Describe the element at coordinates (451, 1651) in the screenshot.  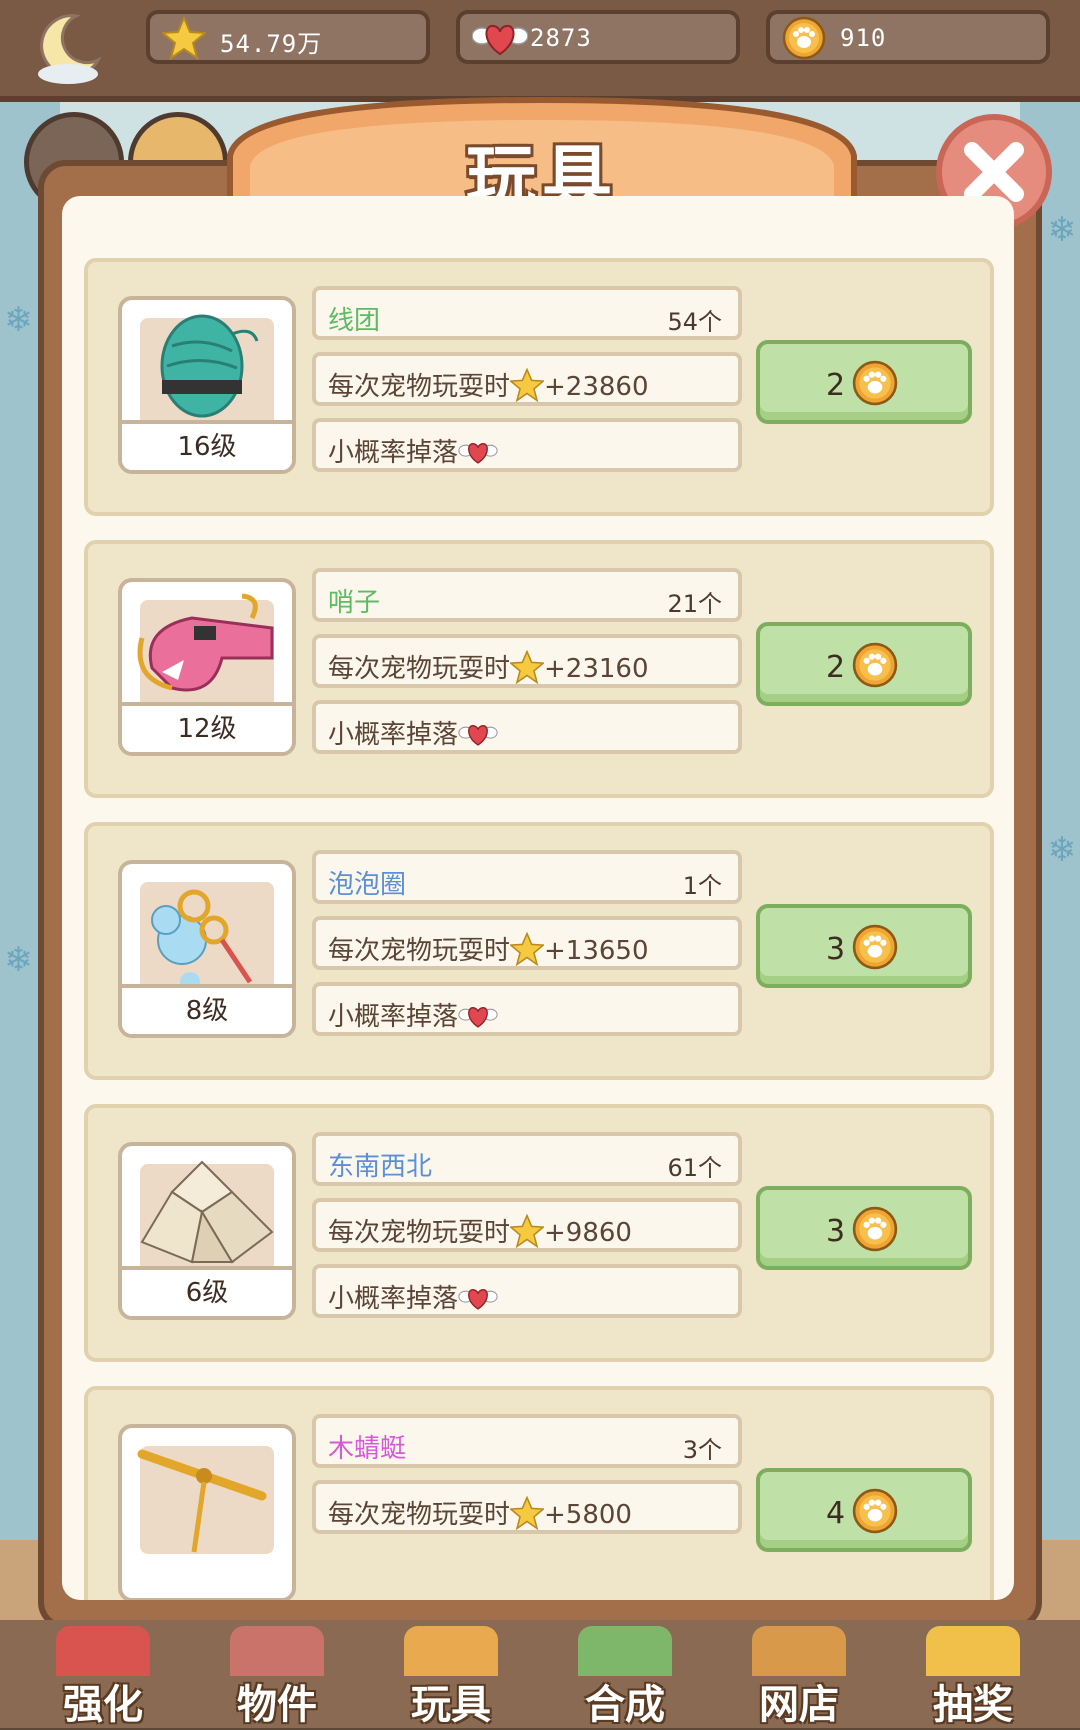
I see `toy-icon` at that location.